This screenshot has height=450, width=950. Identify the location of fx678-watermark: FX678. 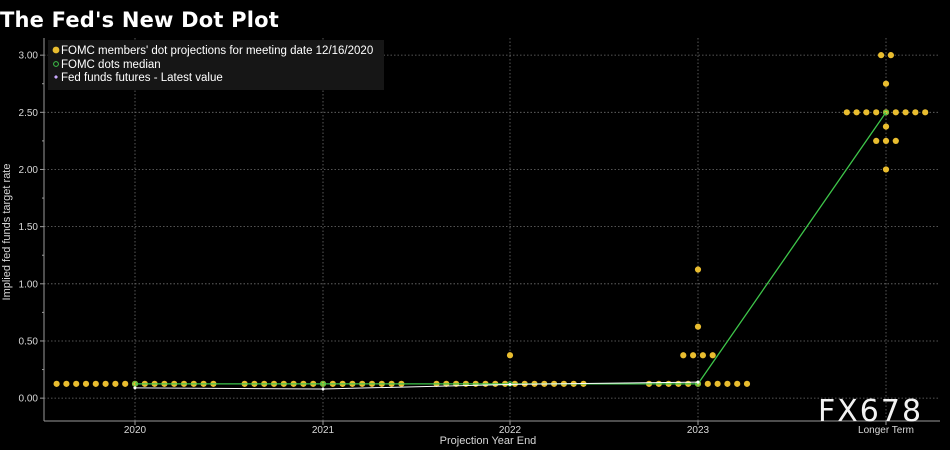
(871, 411).